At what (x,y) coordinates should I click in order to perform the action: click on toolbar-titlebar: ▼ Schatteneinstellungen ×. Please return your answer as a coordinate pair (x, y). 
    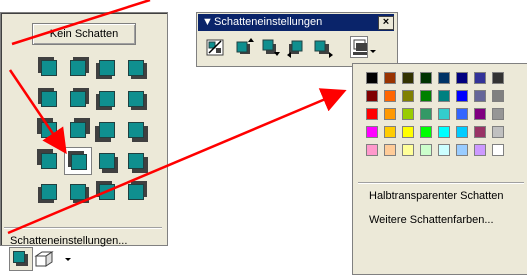
    Looking at the image, I should click on (296, 22).